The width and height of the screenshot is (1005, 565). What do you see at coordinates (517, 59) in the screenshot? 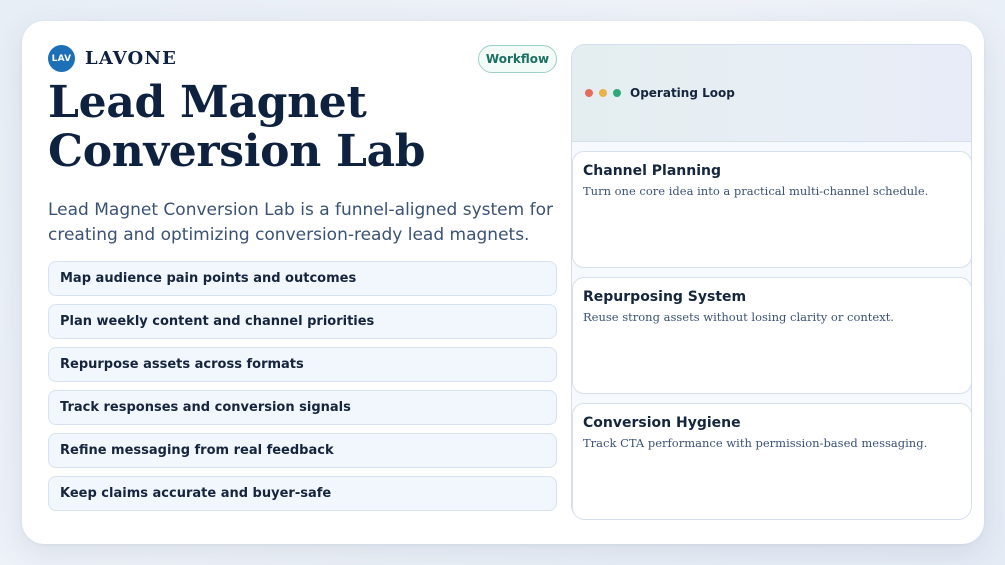
I see `workflow-badge: Workflow` at bounding box center [517, 59].